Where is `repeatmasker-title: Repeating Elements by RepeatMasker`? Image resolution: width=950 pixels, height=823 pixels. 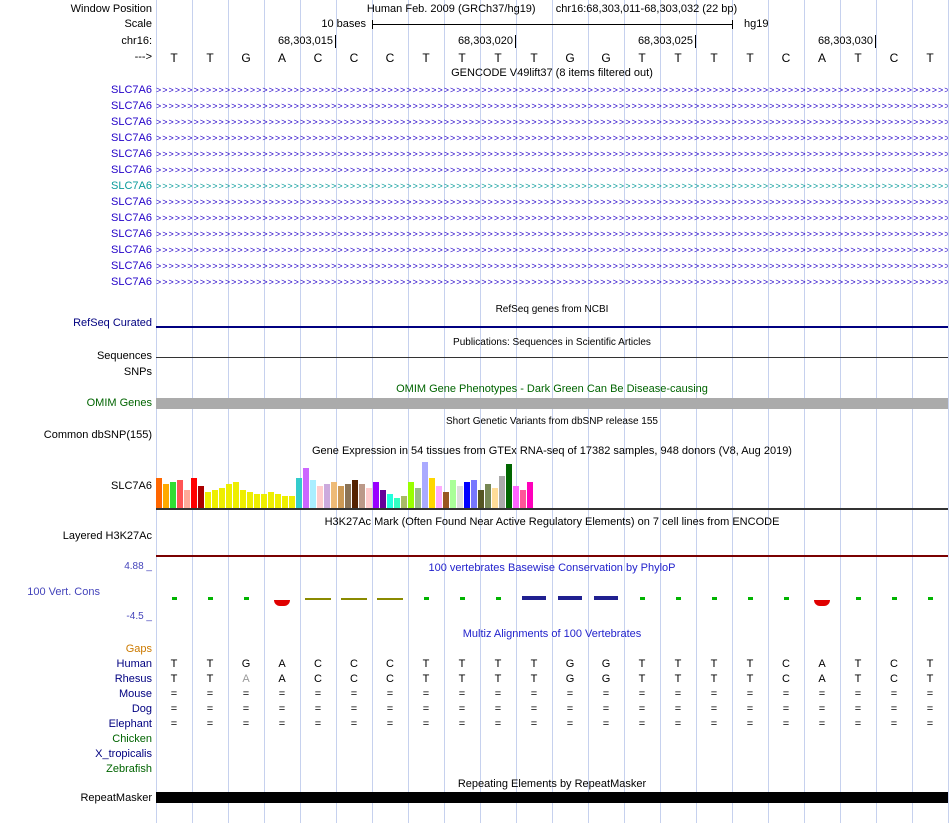
repeatmasker-title: Repeating Elements by RepeatMasker is located at coordinates (552, 784).